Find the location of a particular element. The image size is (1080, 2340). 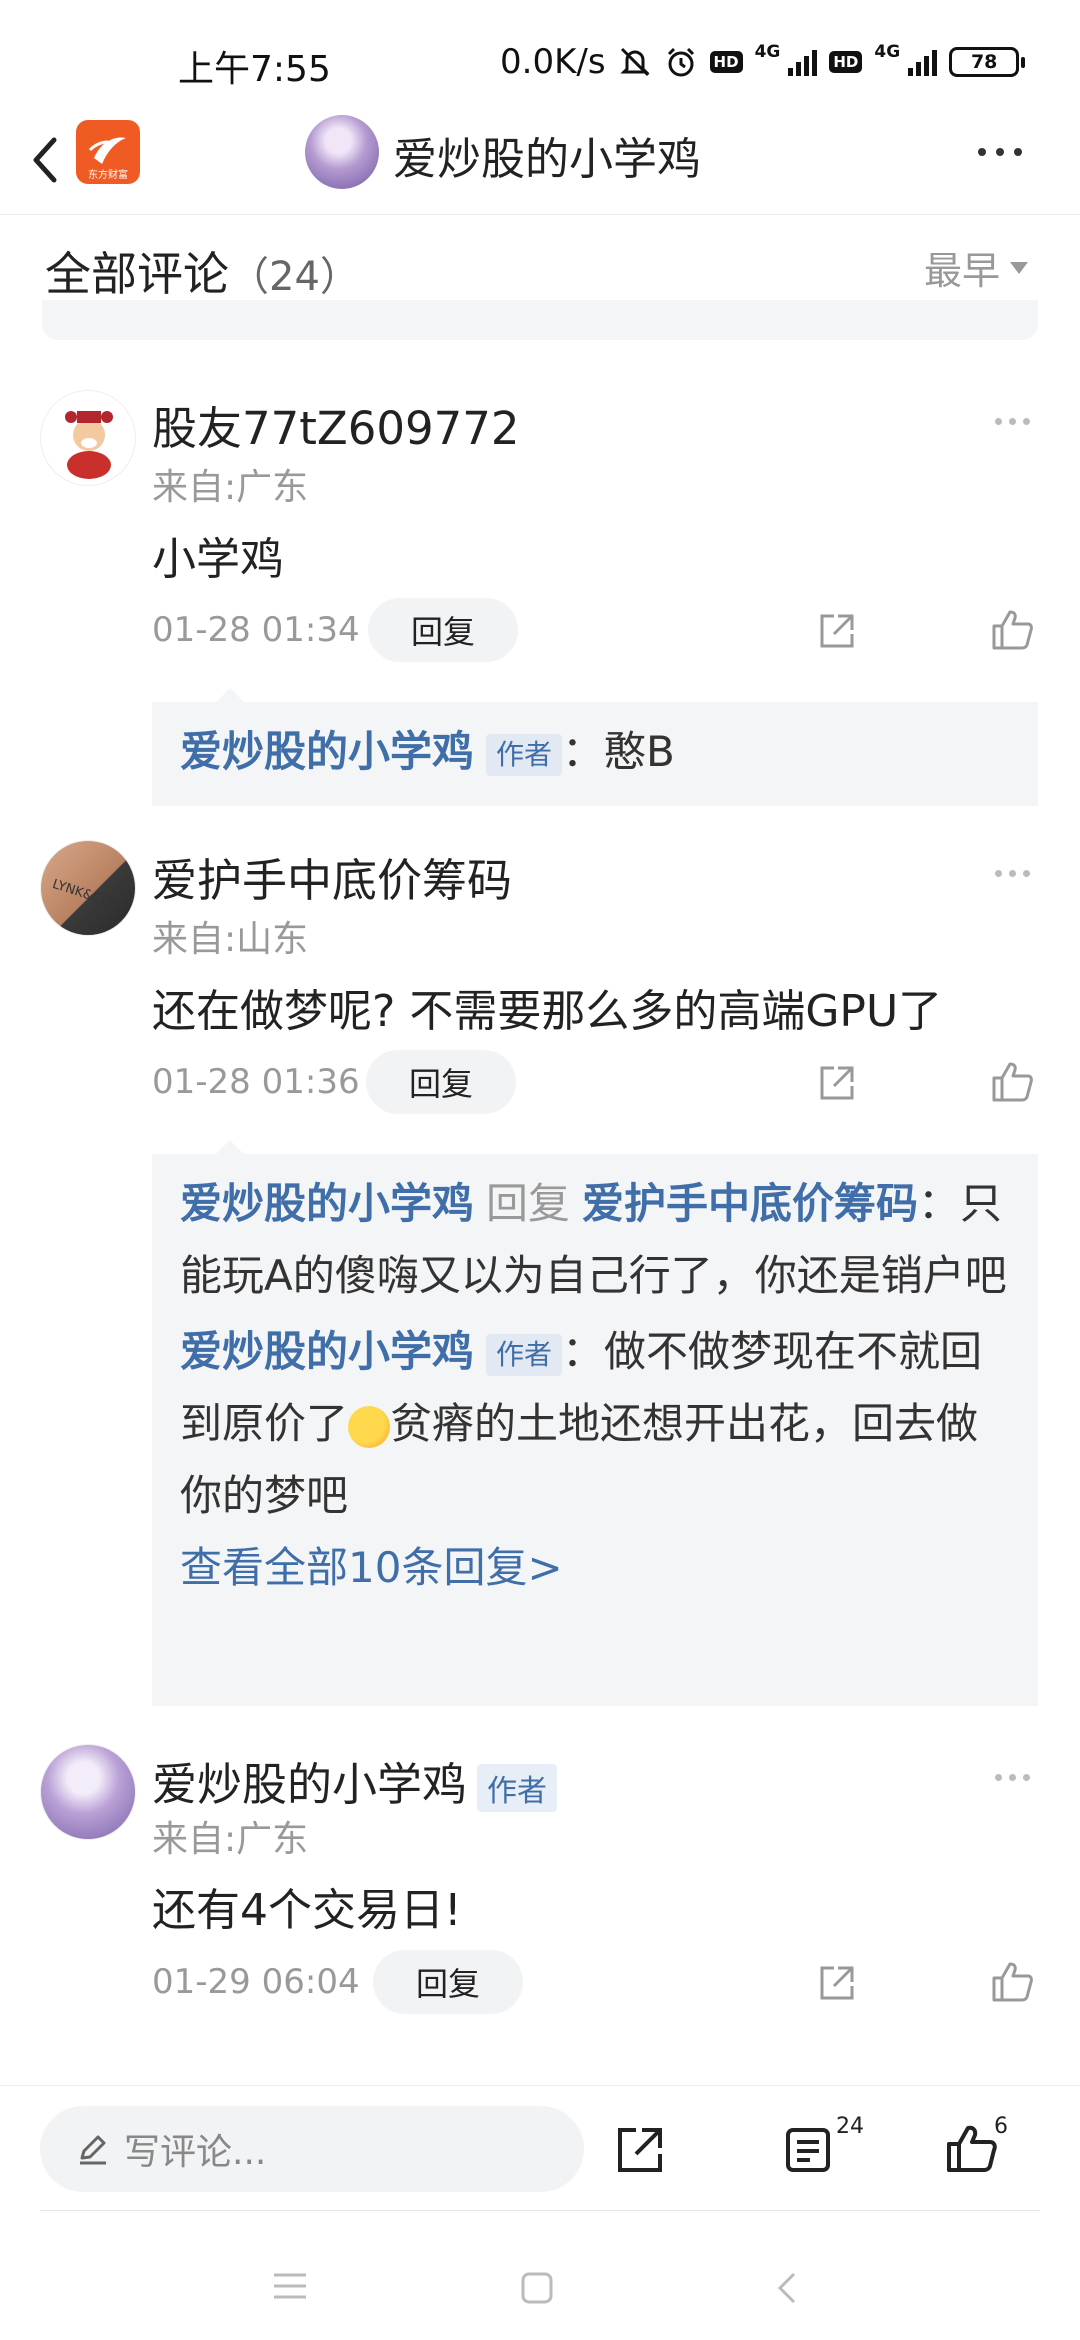

reply-item: 爱炒股的小学鸡 作者 ：憨B is located at coordinates (595, 752).